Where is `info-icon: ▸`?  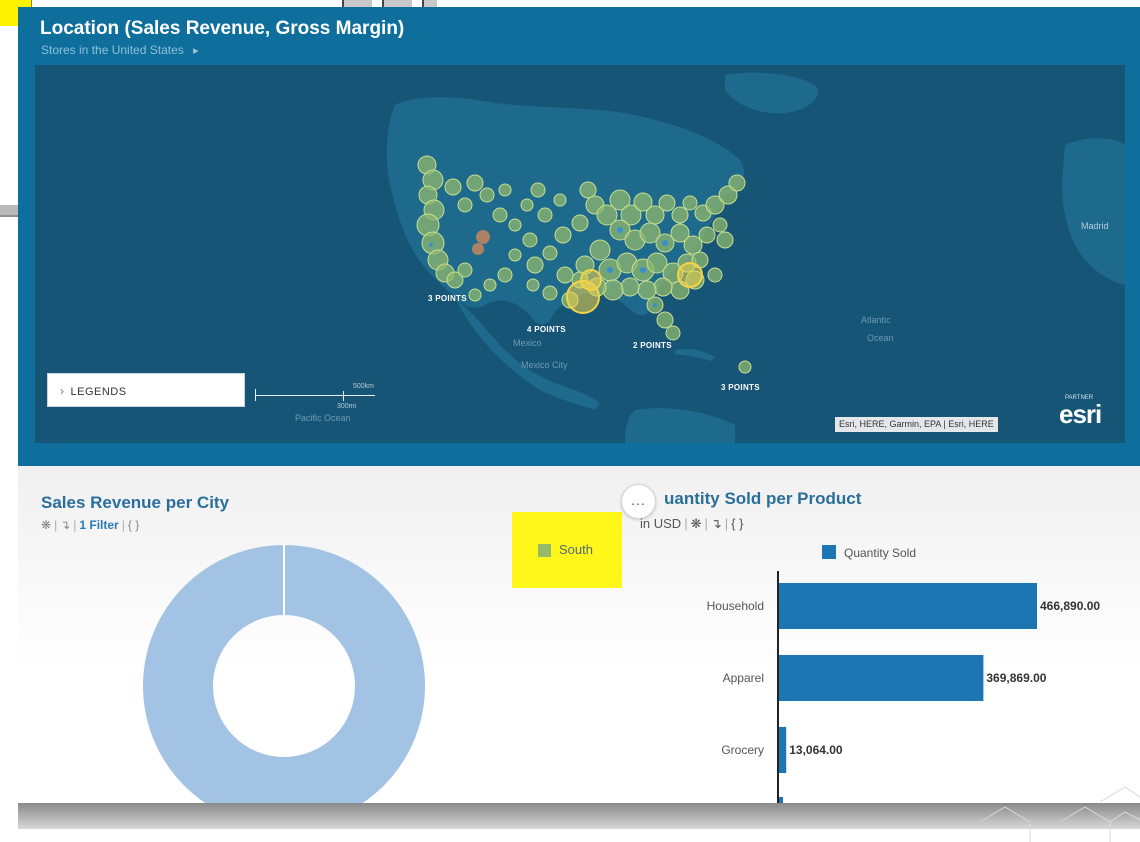
info-icon: ▸ is located at coordinates (196, 51).